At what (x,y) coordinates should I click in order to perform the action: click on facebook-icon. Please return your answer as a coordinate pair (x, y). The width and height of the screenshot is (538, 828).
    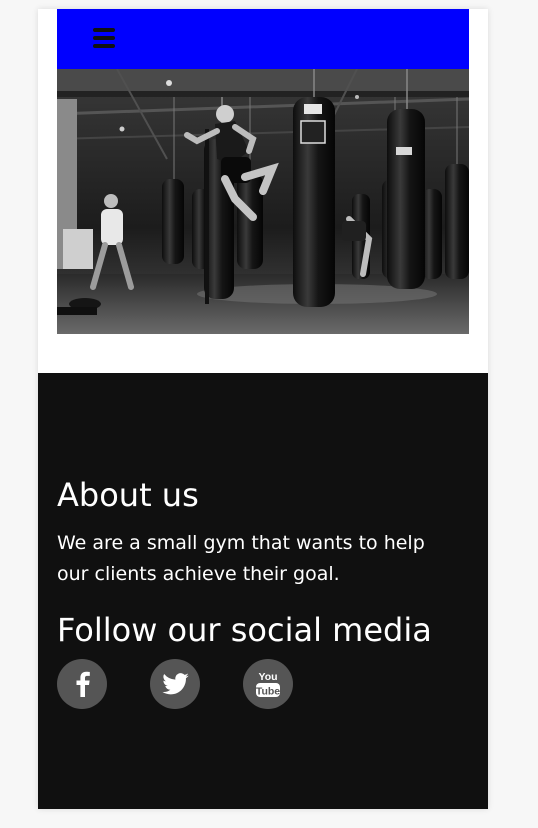
    Looking at the image, I should click on (83, 684).